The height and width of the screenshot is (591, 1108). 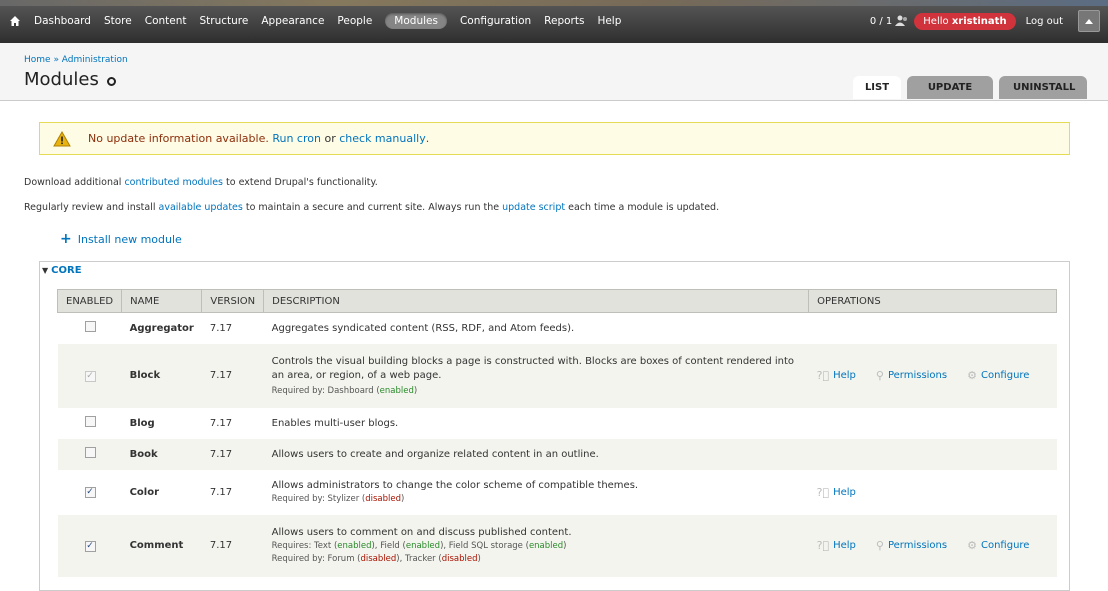 I want to click on username: xristinath, so click(x=979, y=21).